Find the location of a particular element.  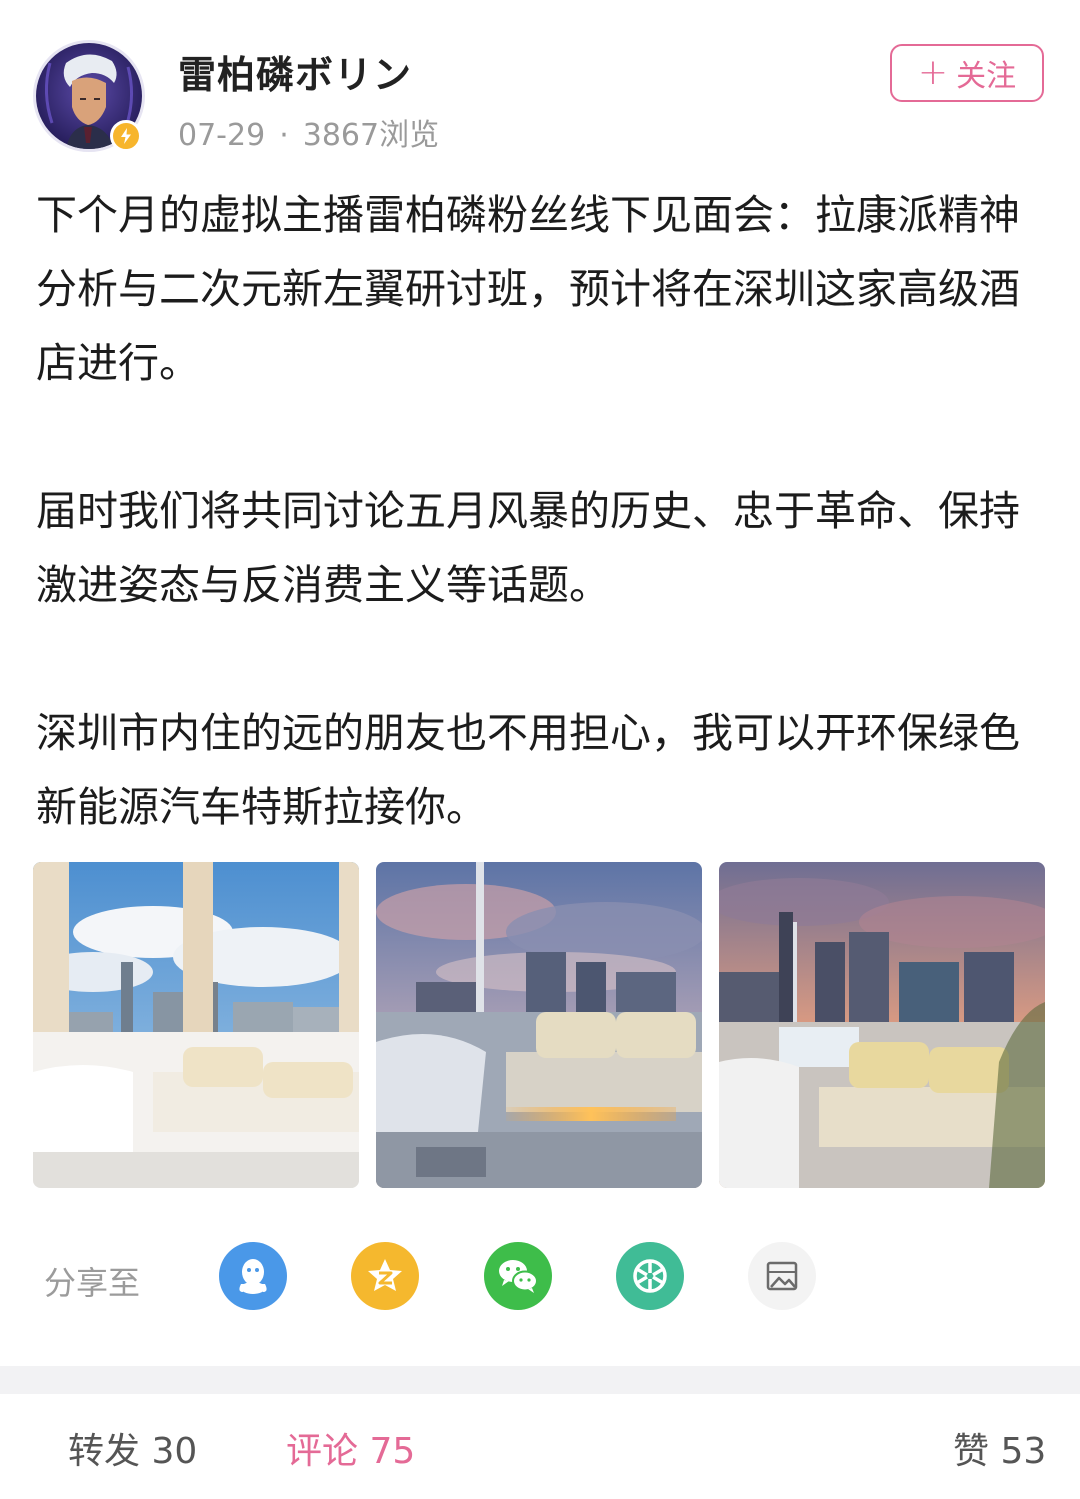

post-date: 07-29 is located at coordinates (222, 135).